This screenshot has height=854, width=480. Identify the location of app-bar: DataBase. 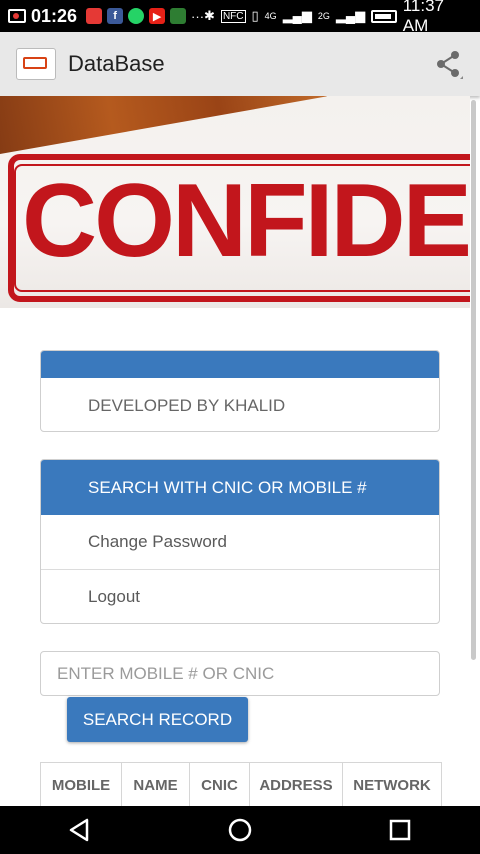
(240, 64).